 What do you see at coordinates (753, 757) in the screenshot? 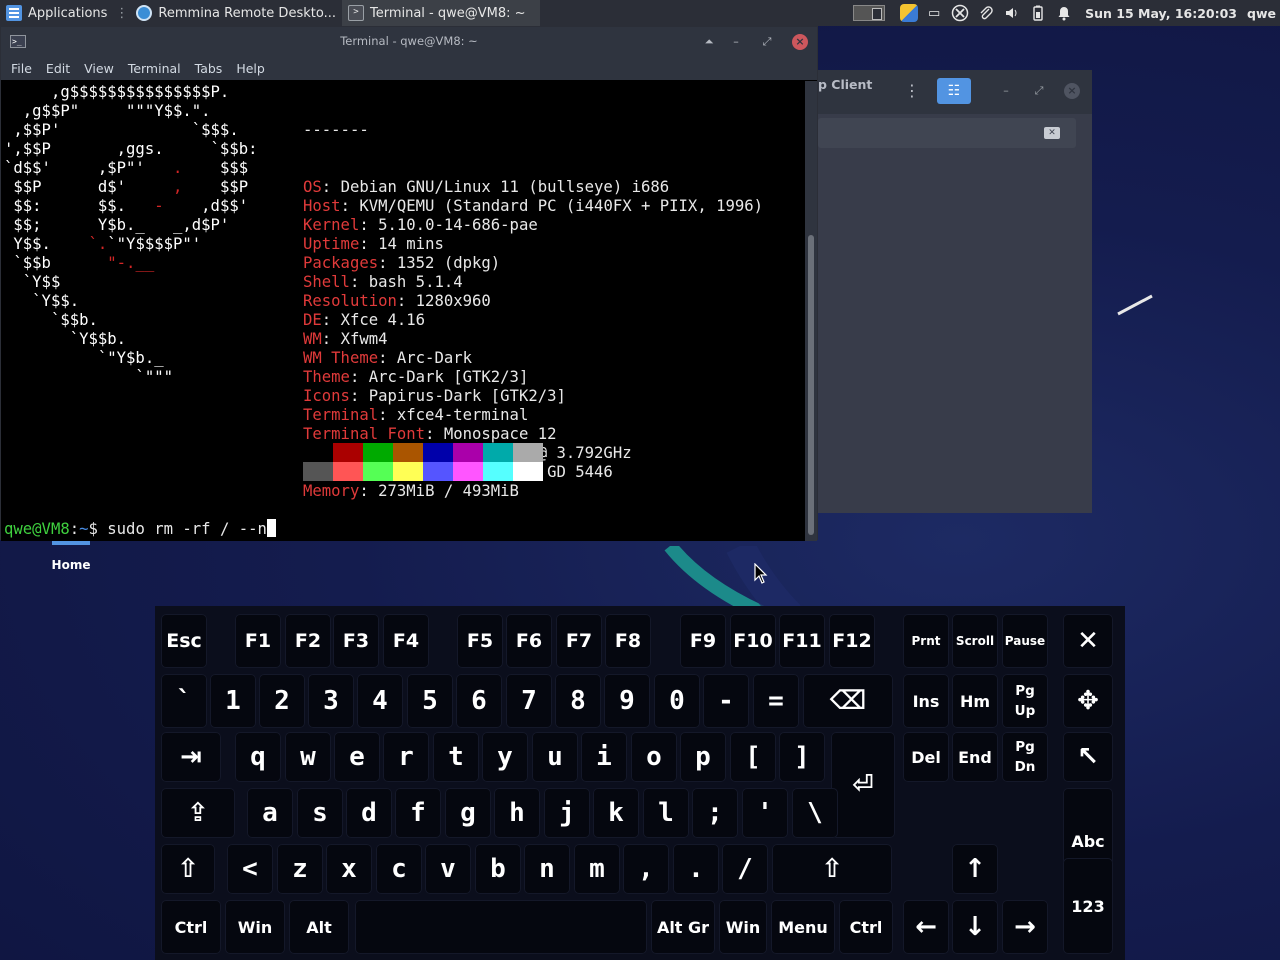
I see `key-[: [` at bounding box center [753, 757].